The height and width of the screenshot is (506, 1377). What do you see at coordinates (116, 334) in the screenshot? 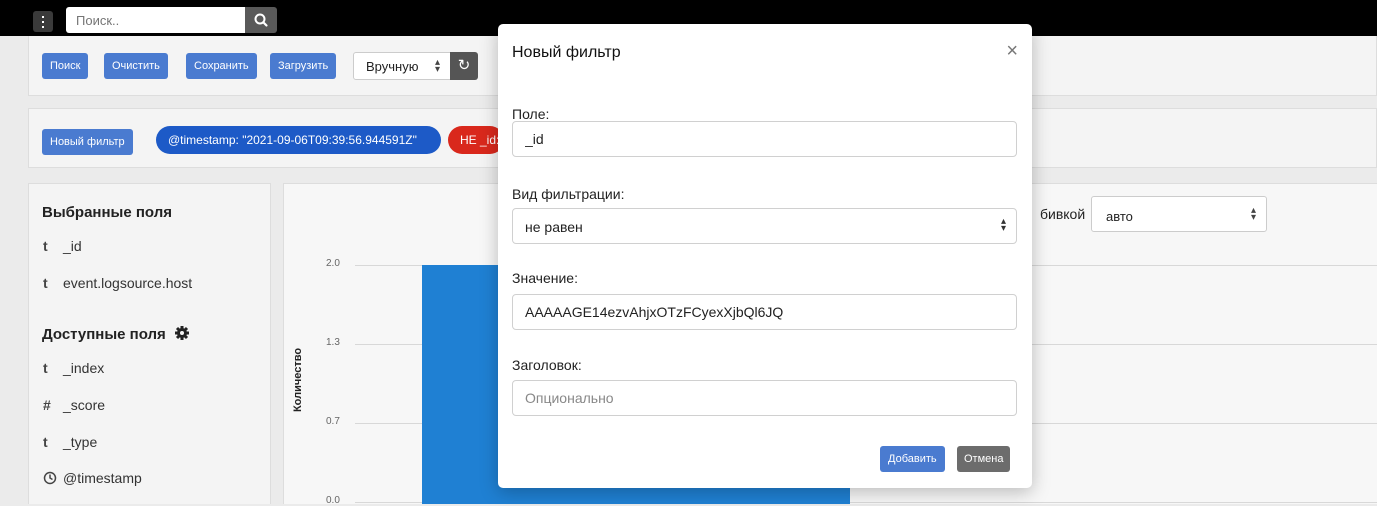
I see `available-fields-title: Доступные поля` at bounding box center [116, 334].